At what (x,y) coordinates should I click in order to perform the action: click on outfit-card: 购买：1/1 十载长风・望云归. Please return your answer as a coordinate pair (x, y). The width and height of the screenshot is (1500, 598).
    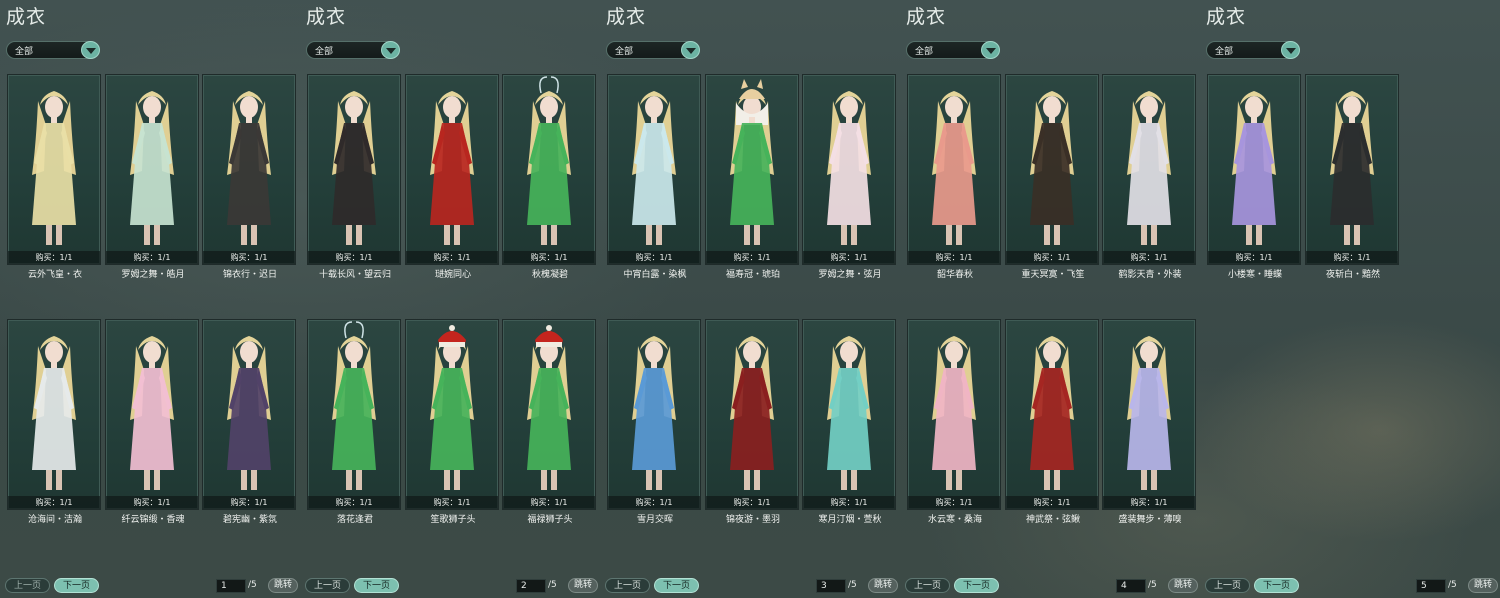
    Looking at the image, I should click on (354, 177).